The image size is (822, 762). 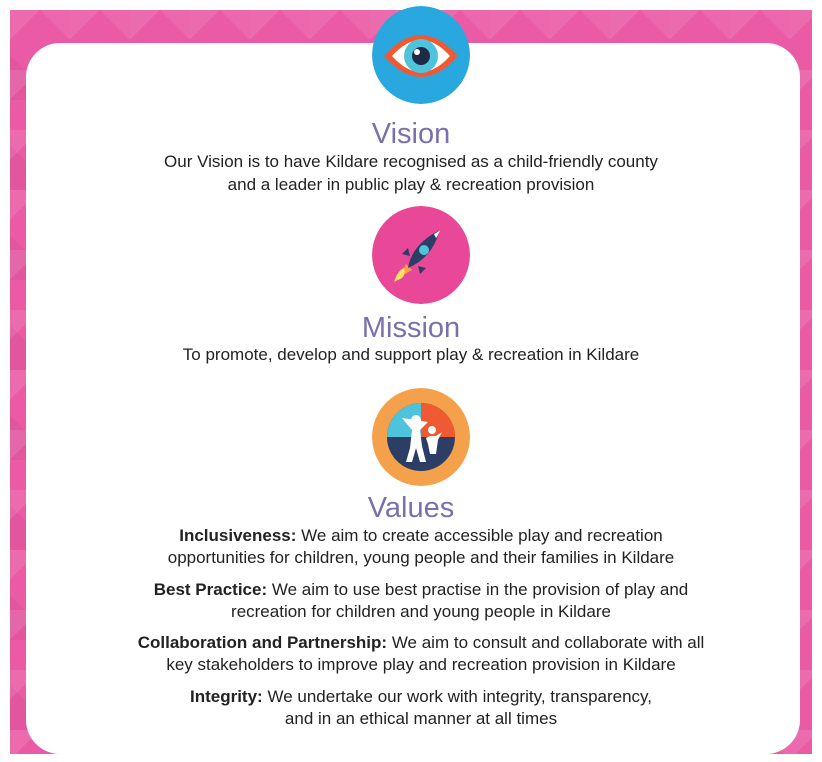 What do you see at coordinates (421, 55) in the screenshot?
I see `eye-icon` at bounding box center [421, 55].